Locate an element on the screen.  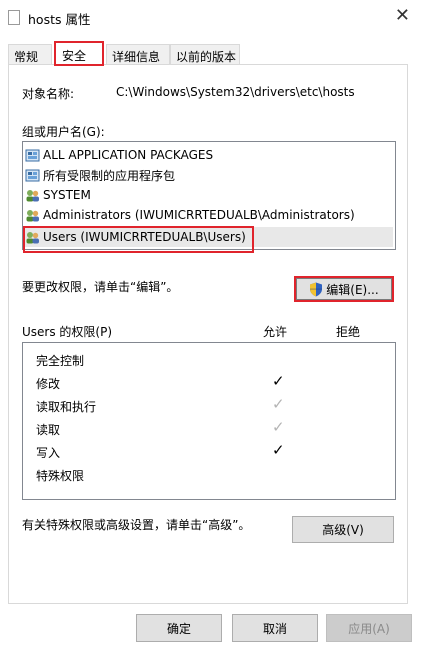
allow-header: 允许 is located at coordinates (275, 332).